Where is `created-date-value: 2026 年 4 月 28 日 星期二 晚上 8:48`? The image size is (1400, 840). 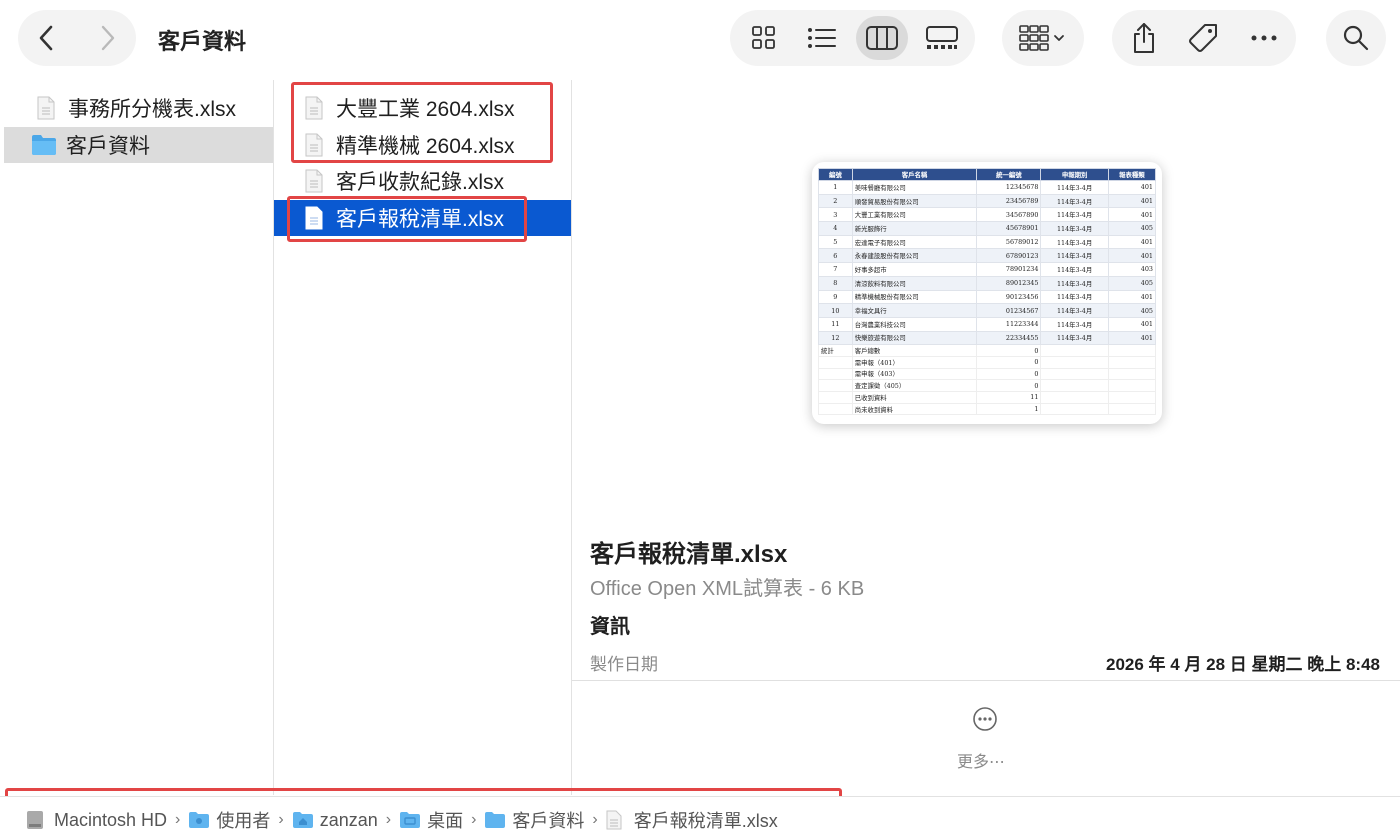 created-date-value: 2026 年 4 月 28 日 星期二 晚上 8:48 is located at coordinates (1243, 664).